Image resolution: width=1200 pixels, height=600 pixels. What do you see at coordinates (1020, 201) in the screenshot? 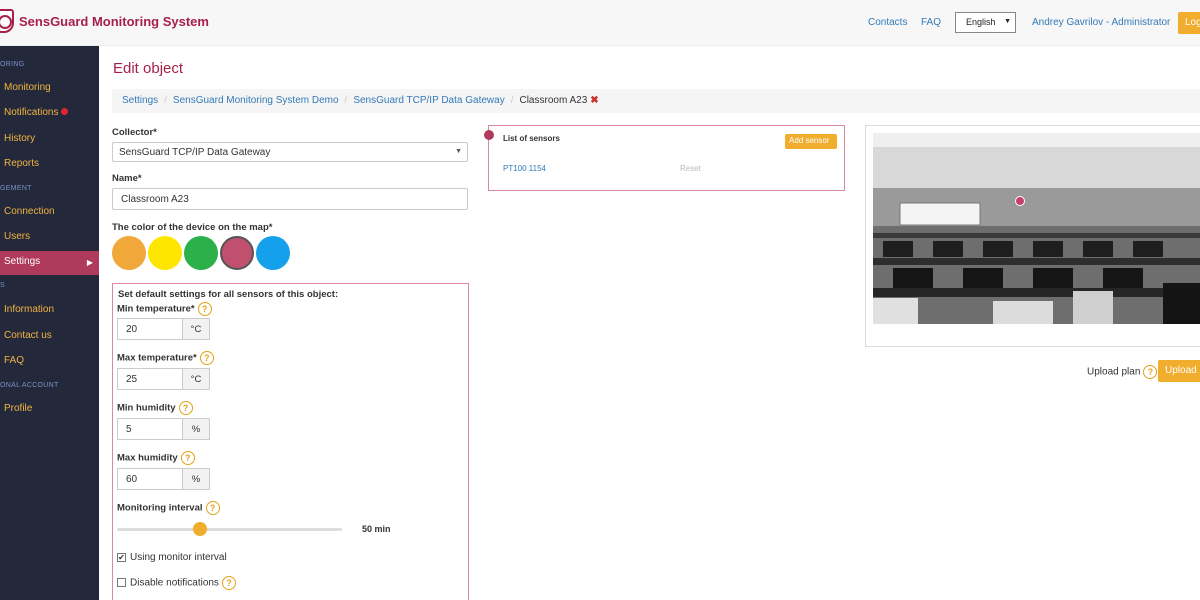
I see `sensor-marker-icon` at bounding box center [1020, 201].